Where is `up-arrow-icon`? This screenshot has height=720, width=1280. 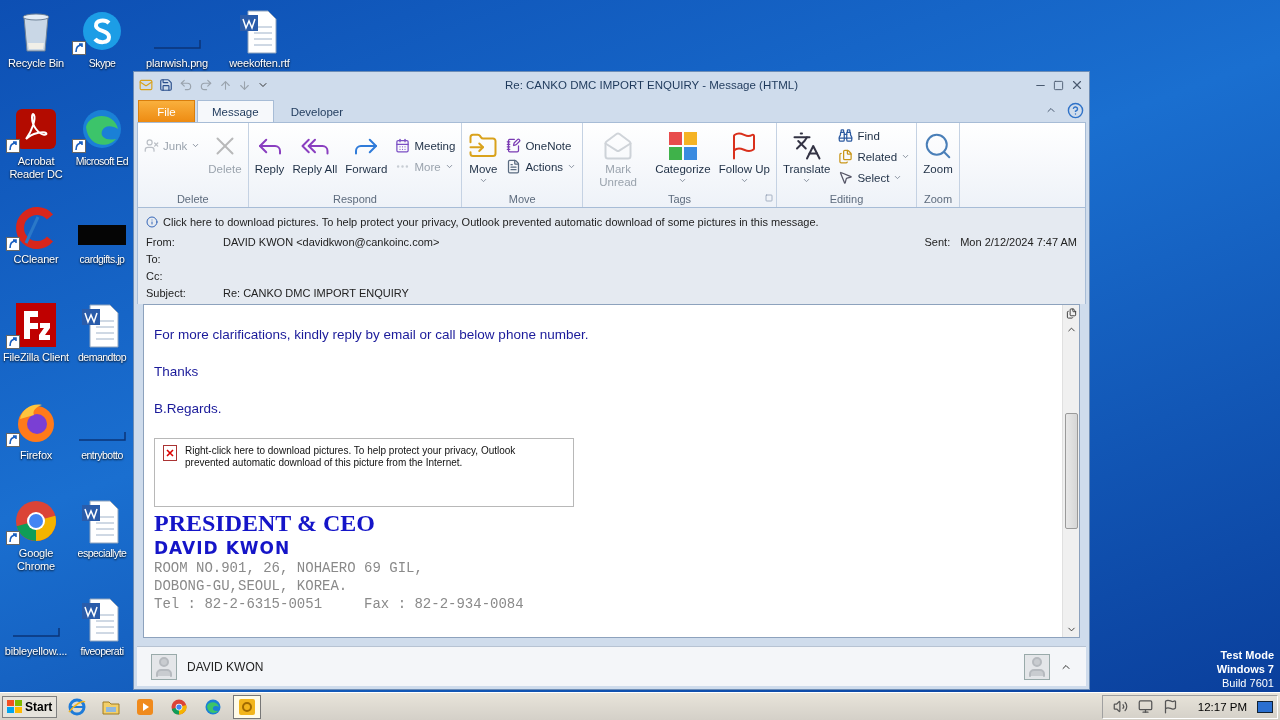 up-arrow-icon is located at coordinates (225, 85).